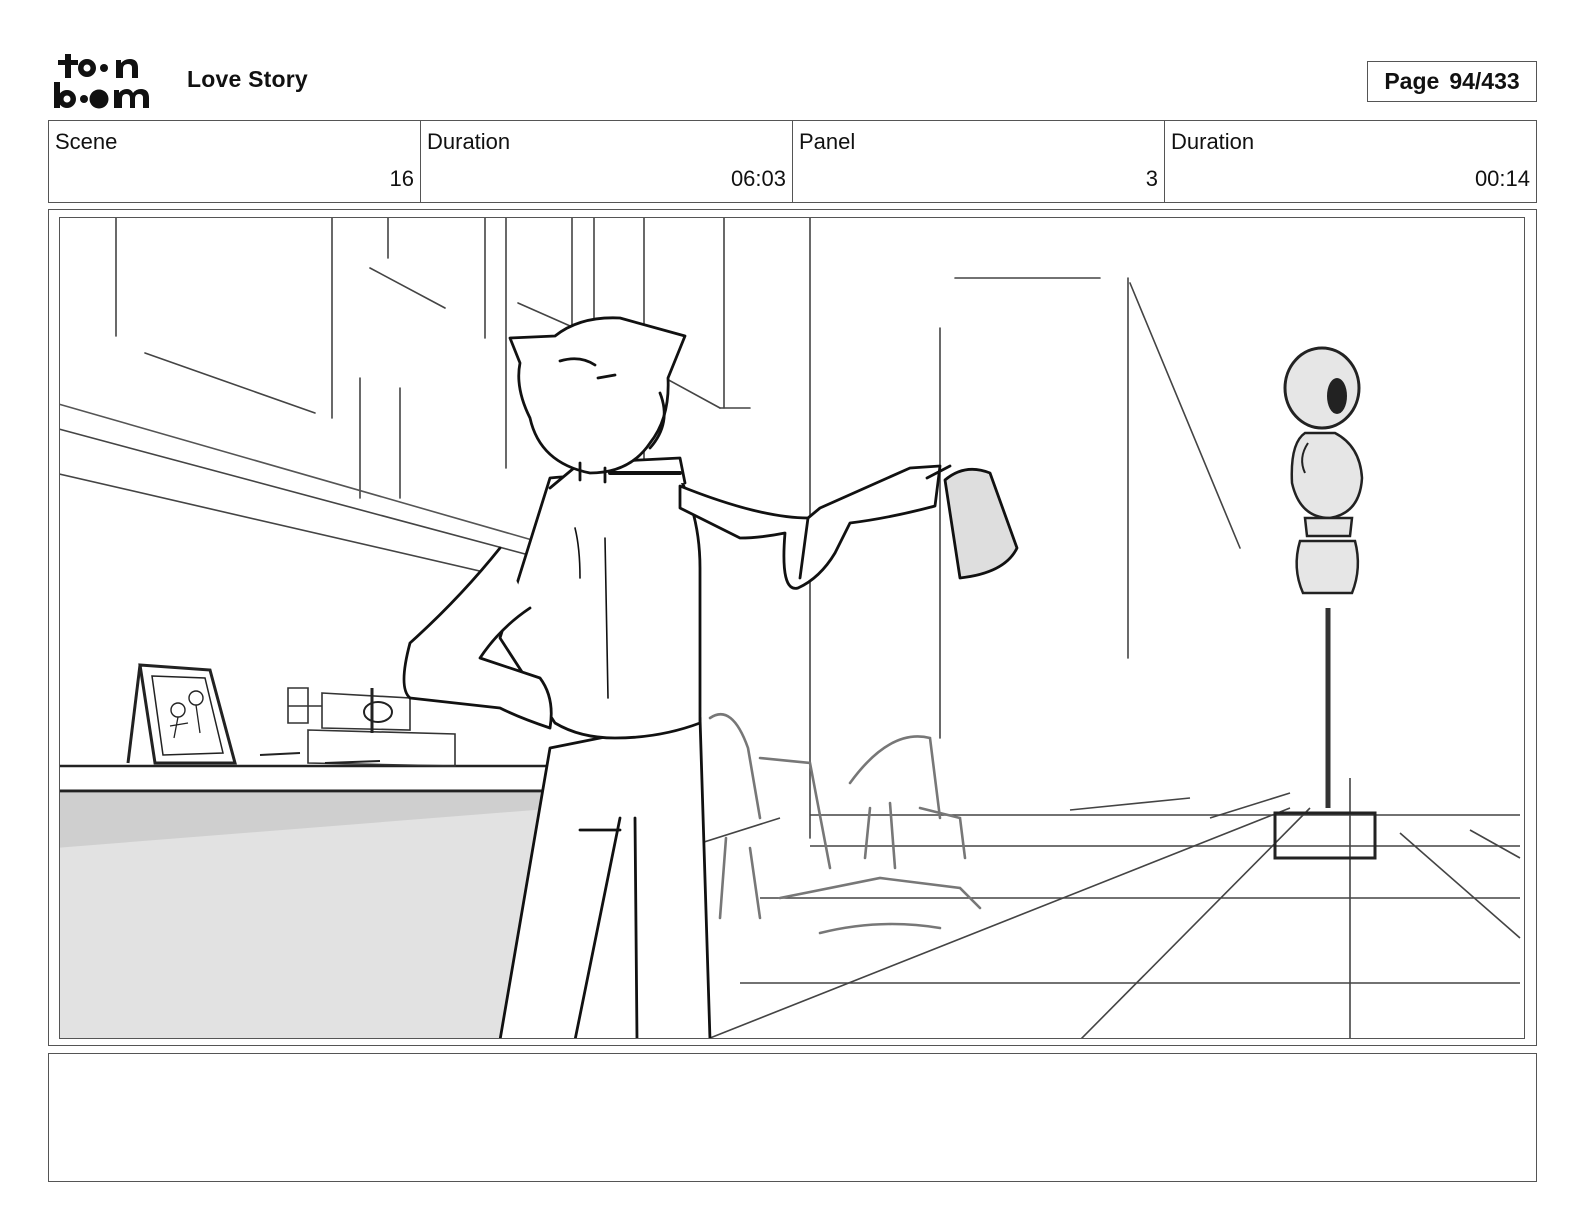 The image size is (1584, 1224). Describe the element at coordinates (247, 79) in the screenshot. I see `project-title: Love Story` at that location.